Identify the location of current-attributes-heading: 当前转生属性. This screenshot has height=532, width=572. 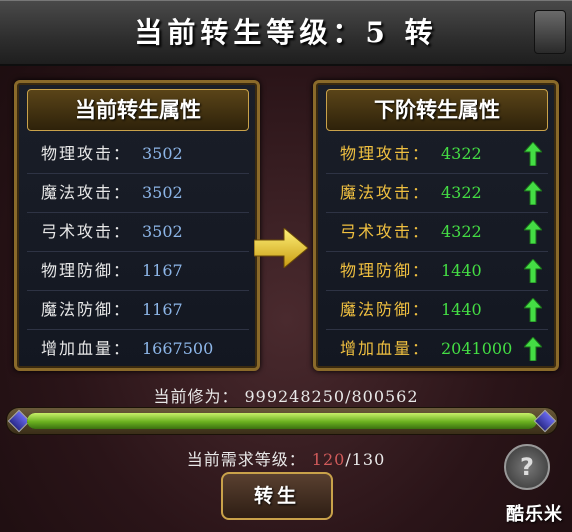
(138, 110).